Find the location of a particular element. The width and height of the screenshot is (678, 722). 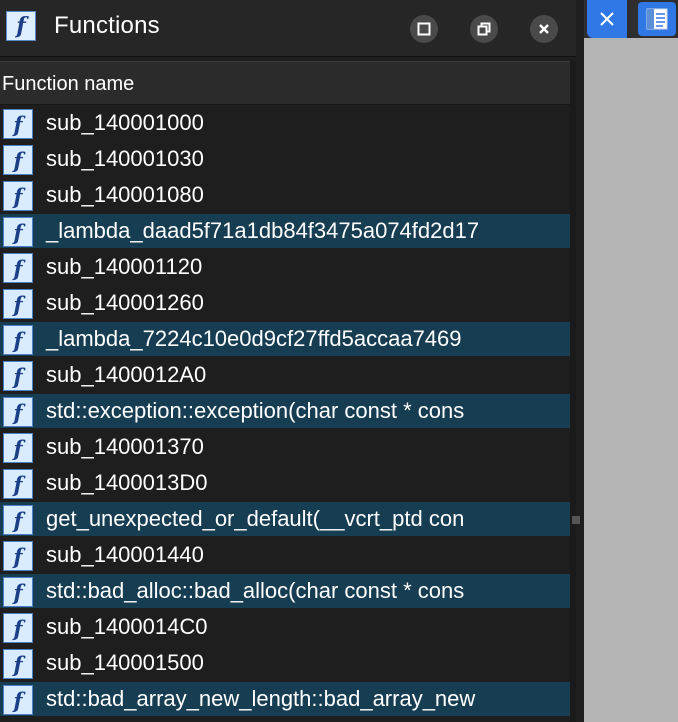

panel-title: Functions is located at coordinates (107, 25).